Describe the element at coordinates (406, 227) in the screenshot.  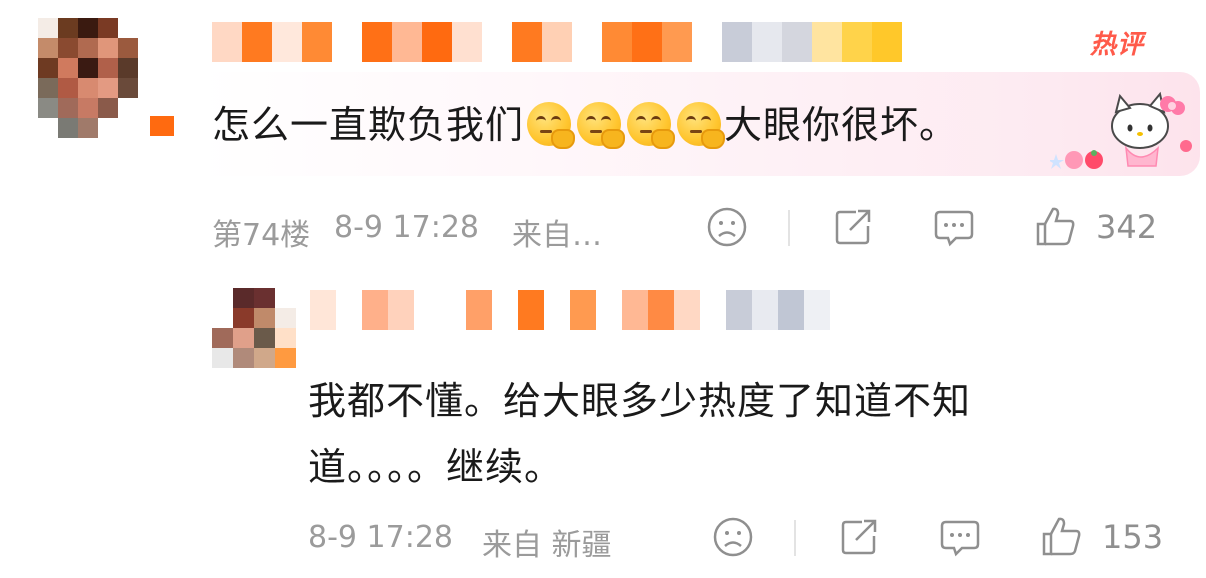
I see `comment-time: 8-9 17:28` at that location.